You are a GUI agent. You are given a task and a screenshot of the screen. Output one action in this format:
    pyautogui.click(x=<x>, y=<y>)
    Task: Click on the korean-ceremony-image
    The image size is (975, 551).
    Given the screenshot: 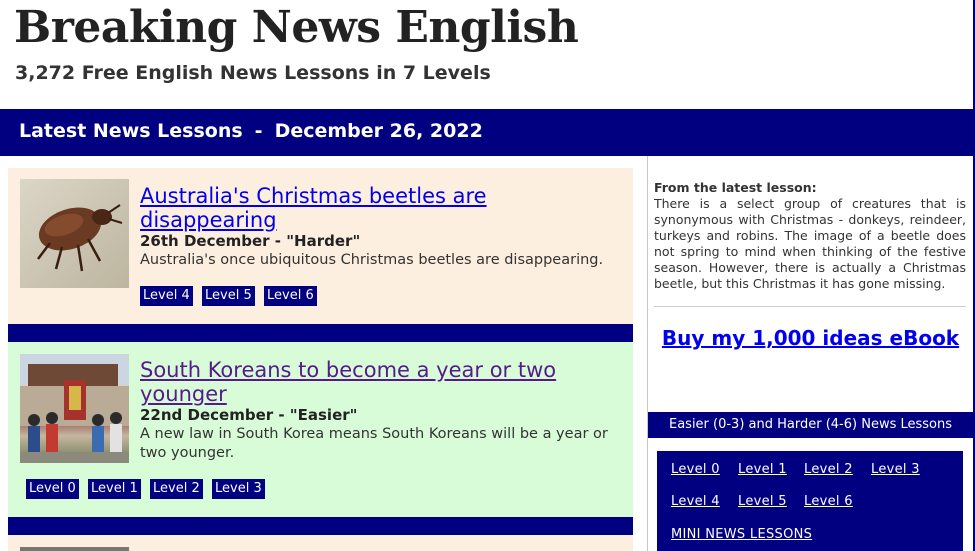 What is the action you would take?
    pyautogui.click(x=74, y=408)
    